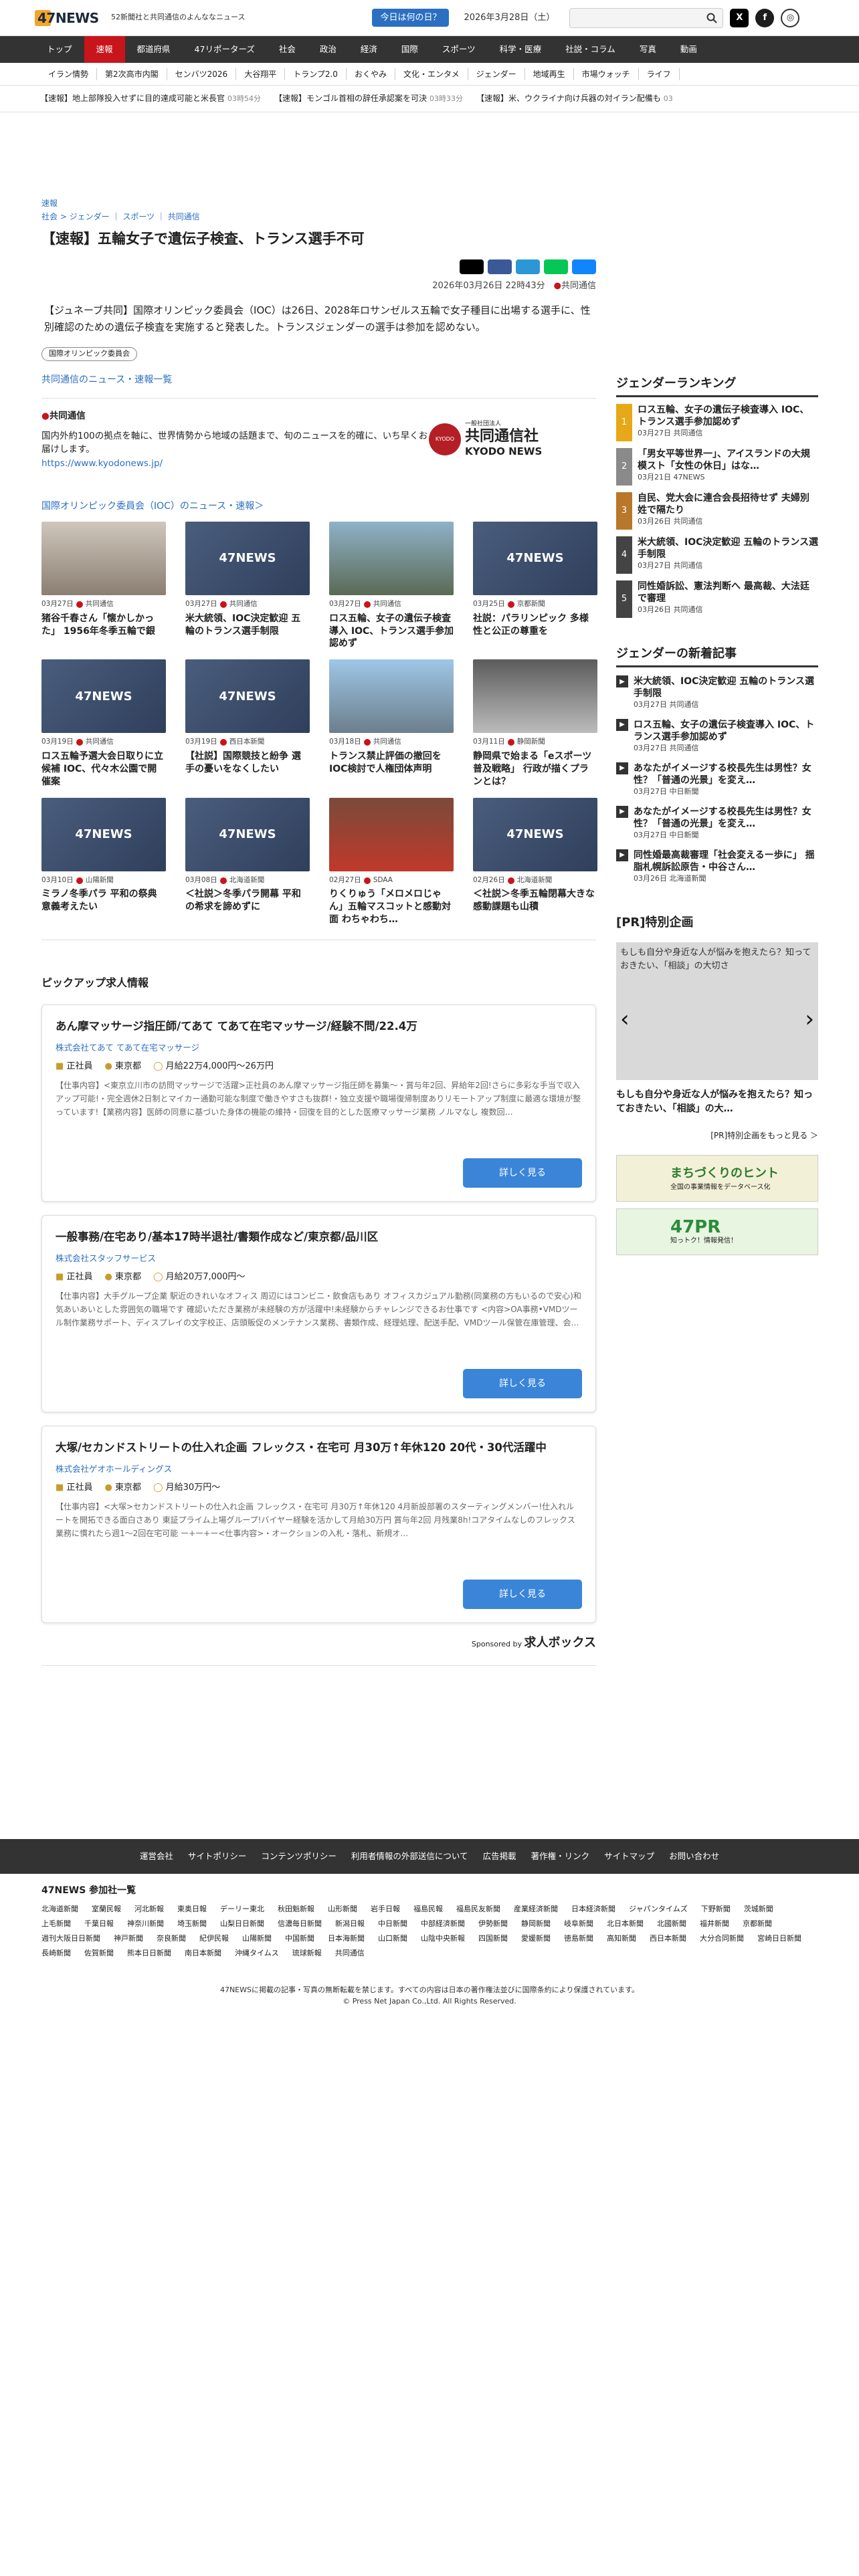 The width and height of the screenshot is (859, 2576). Describe the element at coordinates (318, 380) in the screenshot. I see `kyodo-news-list-link: 共同通信のニュース・速報一覧` at that location.